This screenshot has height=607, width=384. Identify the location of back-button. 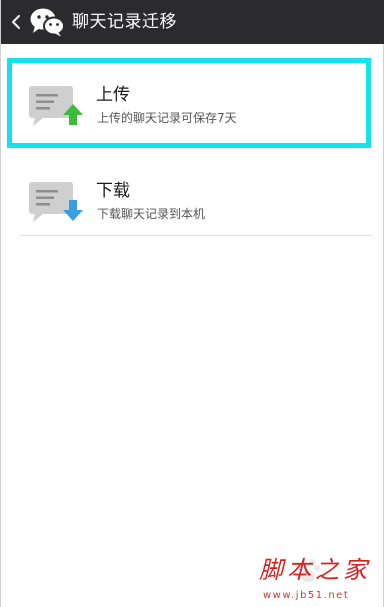
(16, 22).